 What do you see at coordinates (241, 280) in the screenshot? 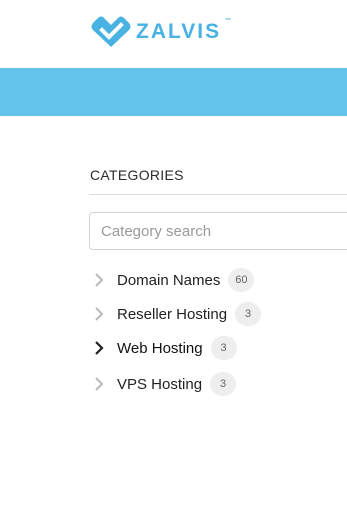
I see `category-count-badge: 60` at bounding box center [241, 280].